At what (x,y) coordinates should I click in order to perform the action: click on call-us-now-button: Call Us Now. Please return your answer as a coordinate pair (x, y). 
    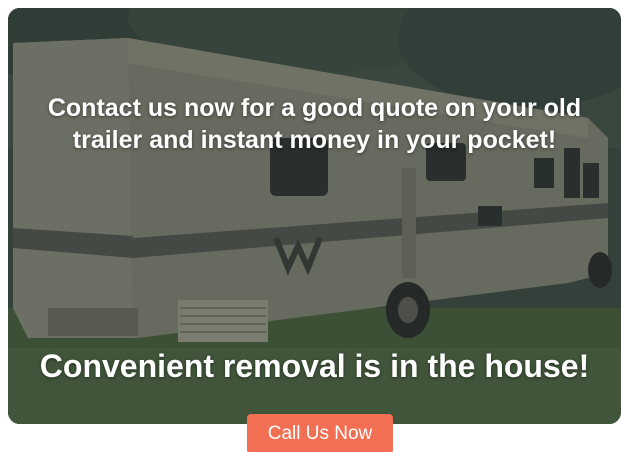
    Looking at the image, I should click on (320, 433).